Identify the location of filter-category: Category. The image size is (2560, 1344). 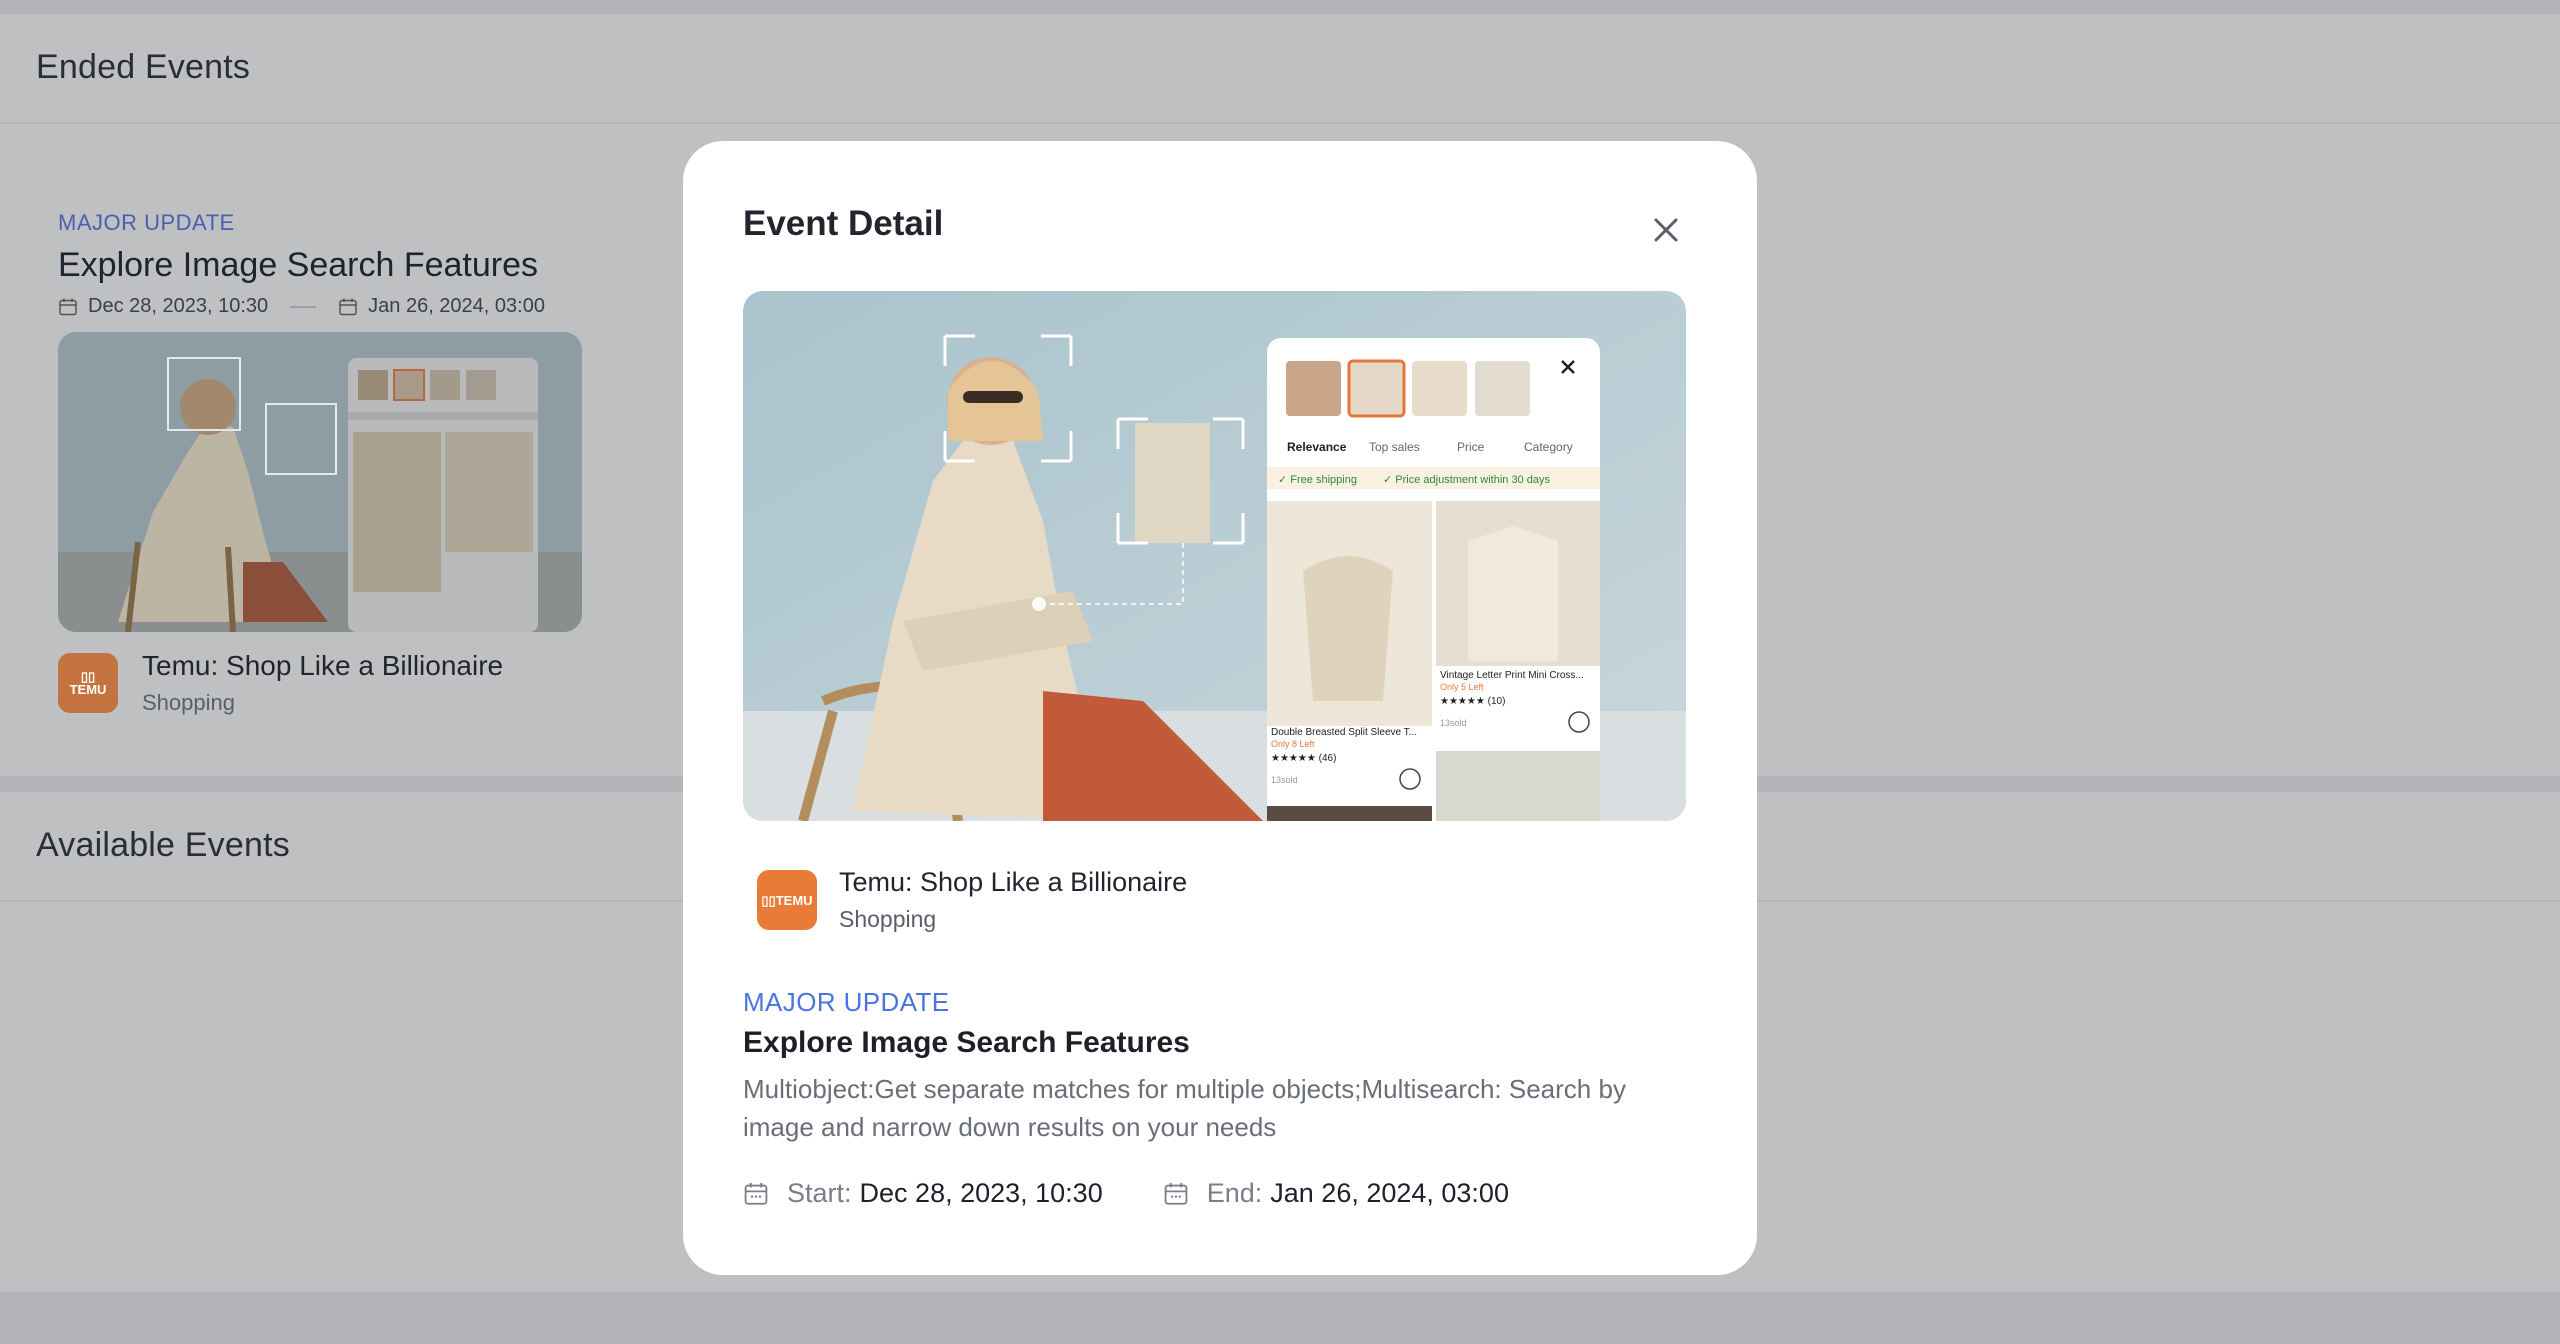
(1548, 447).